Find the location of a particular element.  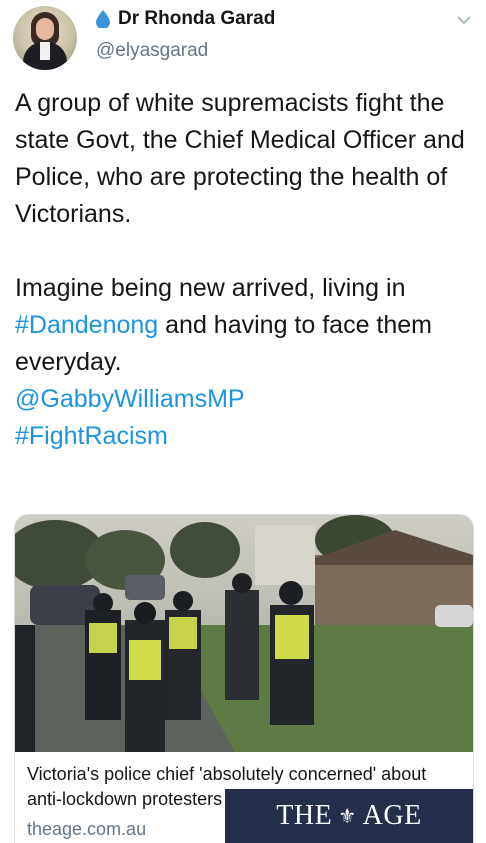

card-domain: theage.com.au is located at coordinates (86, 829).